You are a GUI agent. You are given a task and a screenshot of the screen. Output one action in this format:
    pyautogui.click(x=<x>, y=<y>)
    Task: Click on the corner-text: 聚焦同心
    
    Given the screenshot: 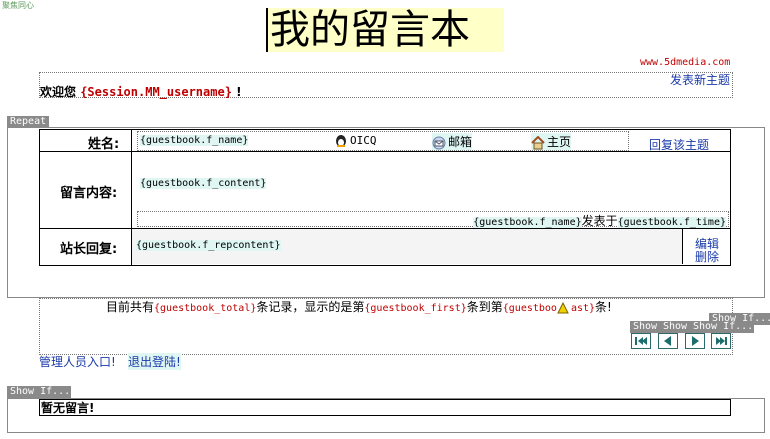 What is the action you would take?
    pyautogui.click(x=18, y=5)
    